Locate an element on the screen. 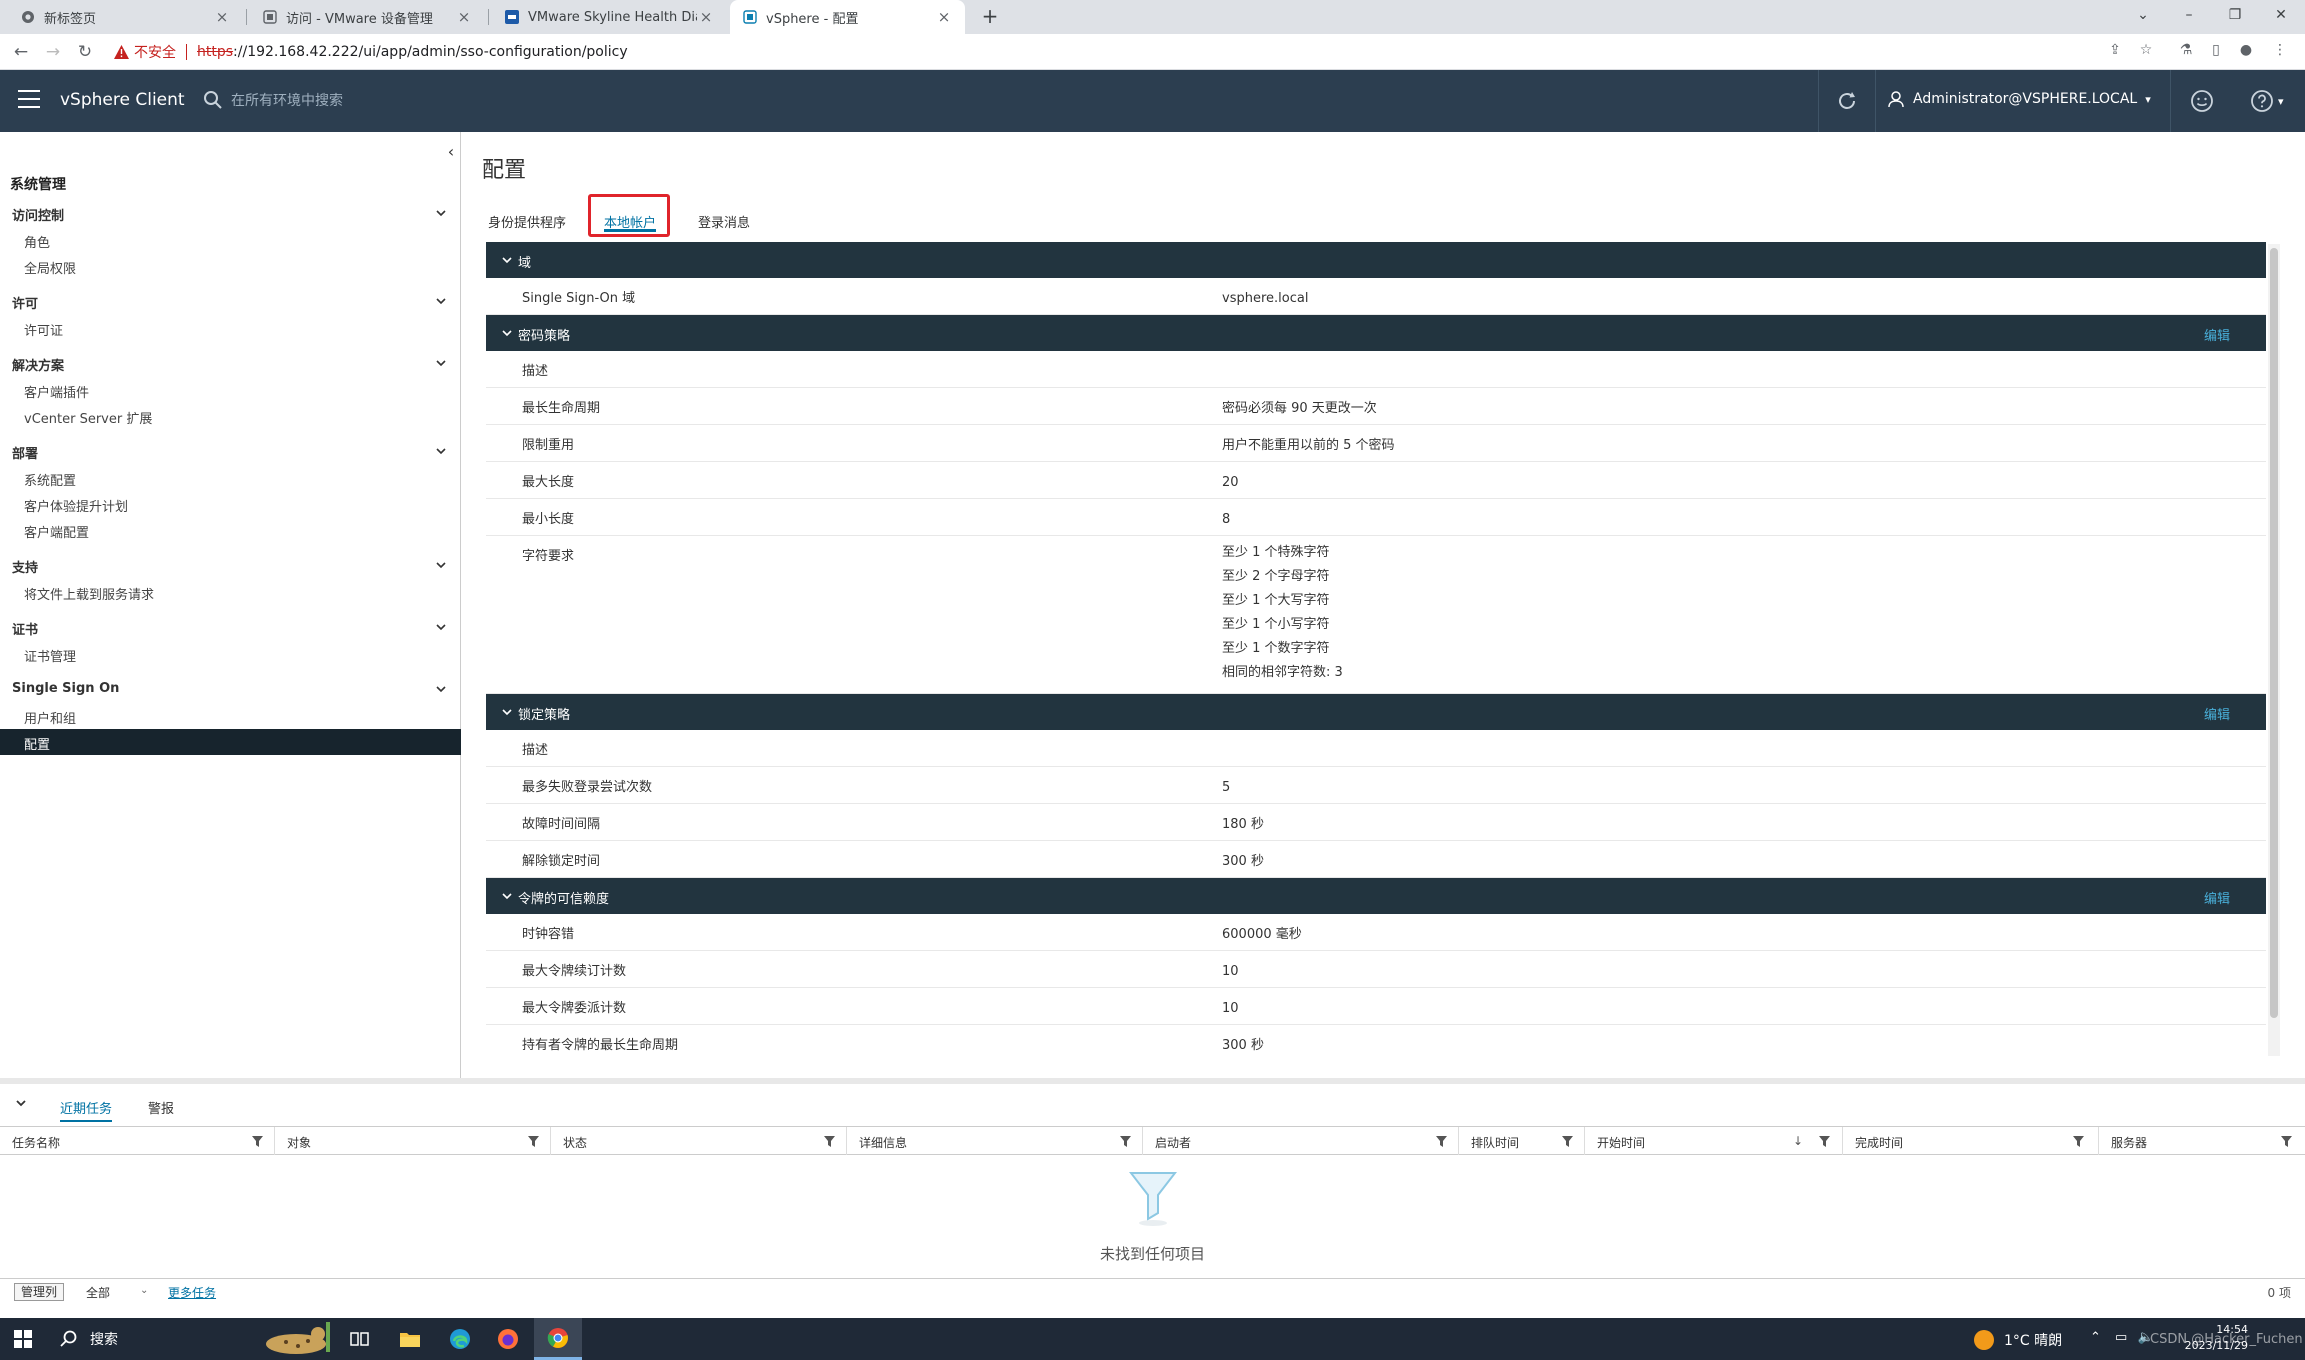  section-header-token-trust: 令牌的可信赖度 编辑 is located at coordinates (1376, 896).